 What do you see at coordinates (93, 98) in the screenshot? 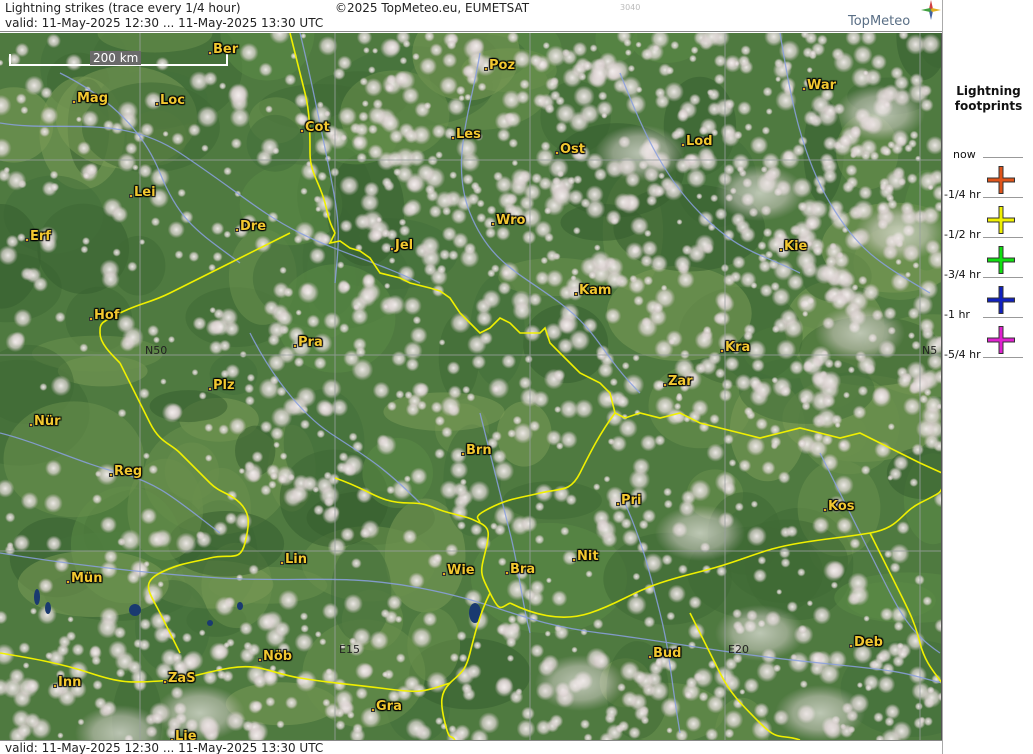
I see `city-label: Mag` at bounding box center [93, 98].